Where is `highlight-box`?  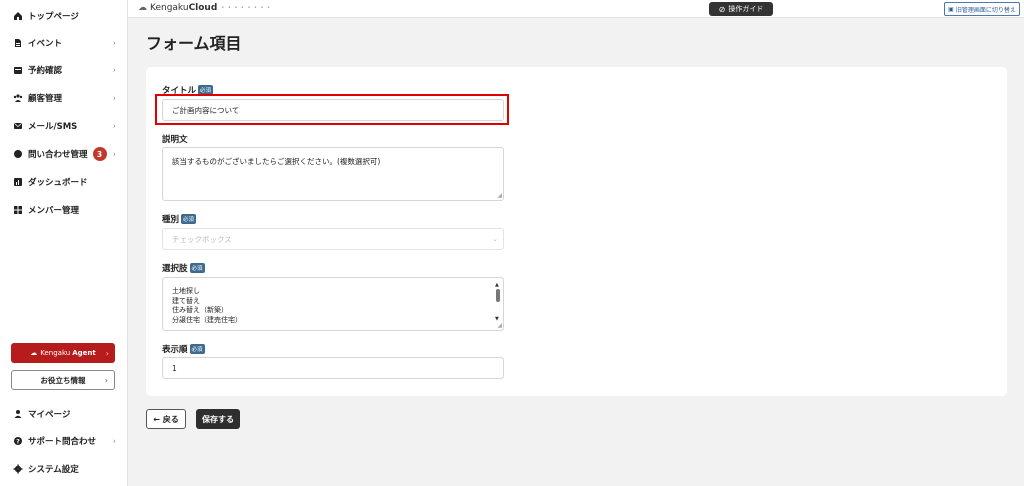 highlight-box is located at coordinates (332, 109).